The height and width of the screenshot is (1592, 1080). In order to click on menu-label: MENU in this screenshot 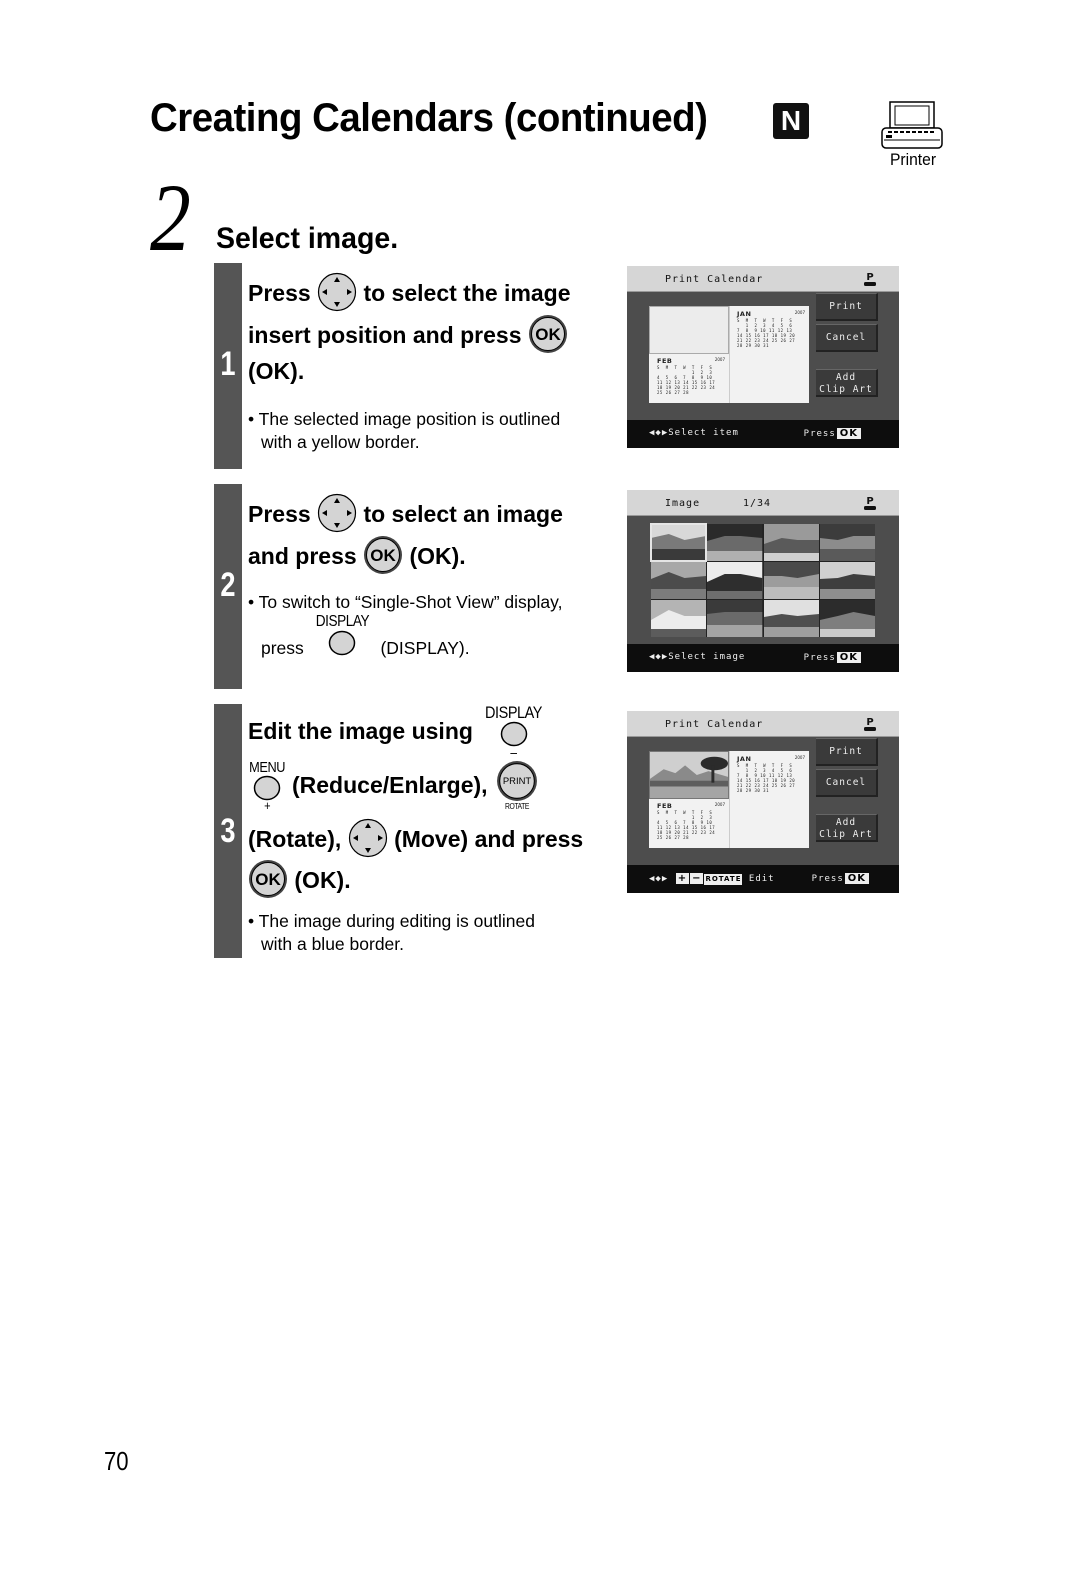, I will do `click(267, 767)`.